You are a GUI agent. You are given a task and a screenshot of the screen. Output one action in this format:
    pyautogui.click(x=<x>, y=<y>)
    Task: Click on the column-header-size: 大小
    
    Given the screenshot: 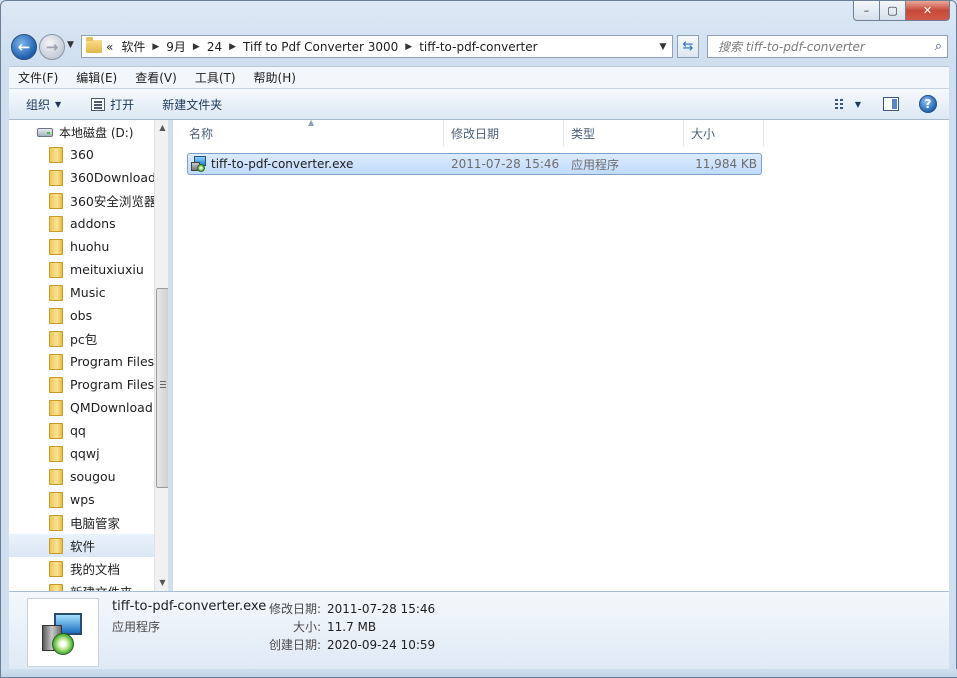 What is the action you would take?
    pyautogui.click(x=724, y=133)
    